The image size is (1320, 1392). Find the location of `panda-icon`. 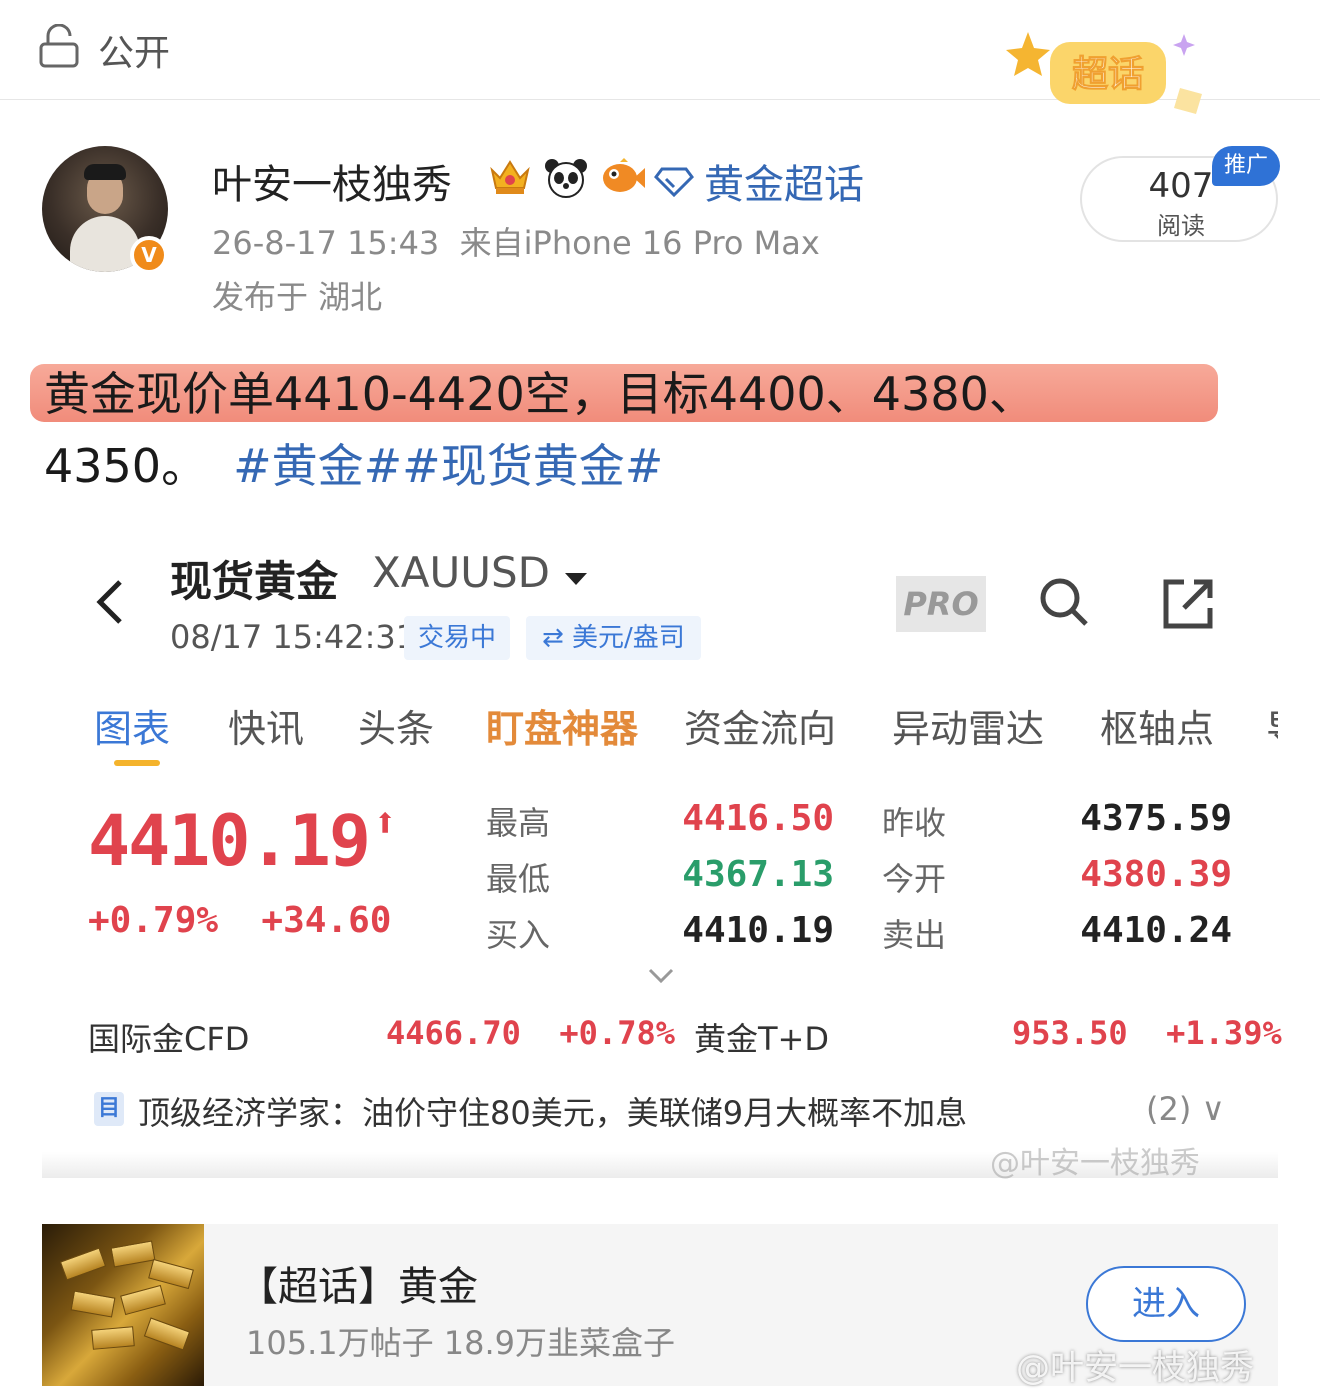

panda-icon is located at coordinates (566, 177).